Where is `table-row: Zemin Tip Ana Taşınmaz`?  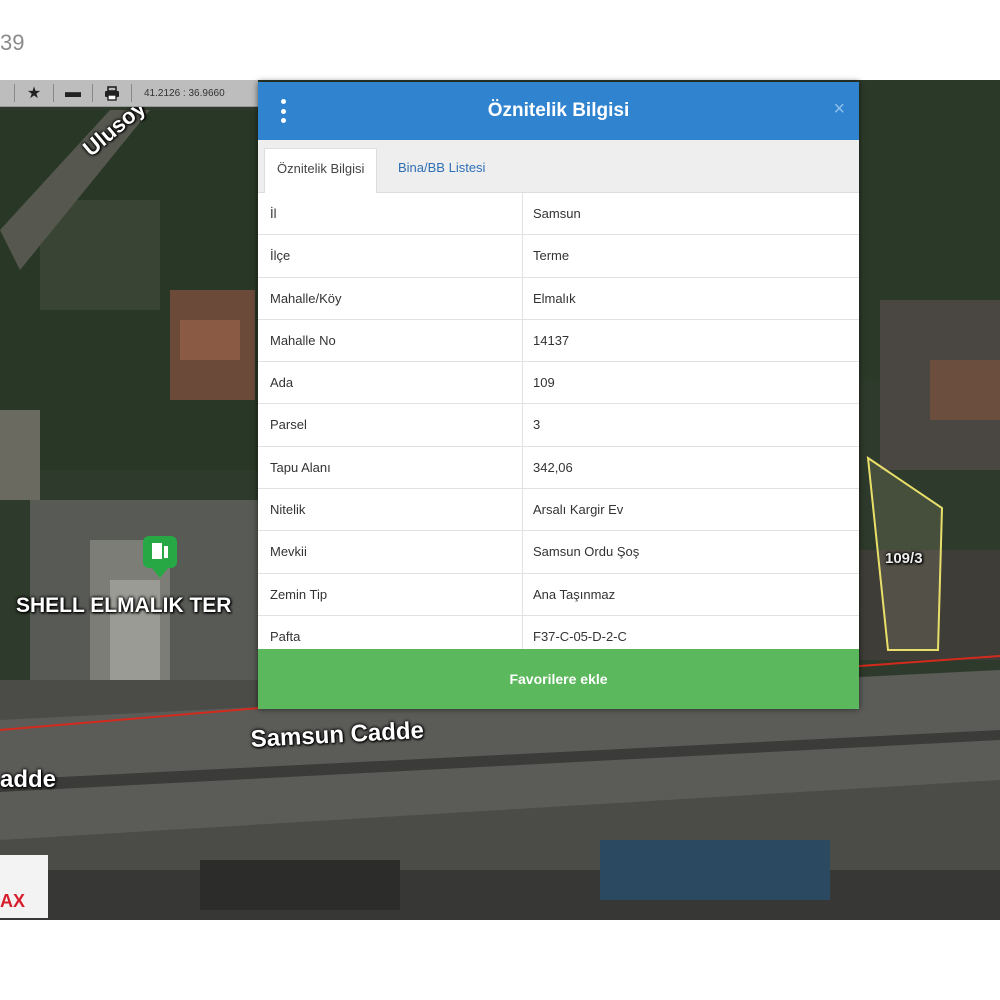 table-row: Zemin Tip Ana Taşınmaz is located at coordinates (558, 594).